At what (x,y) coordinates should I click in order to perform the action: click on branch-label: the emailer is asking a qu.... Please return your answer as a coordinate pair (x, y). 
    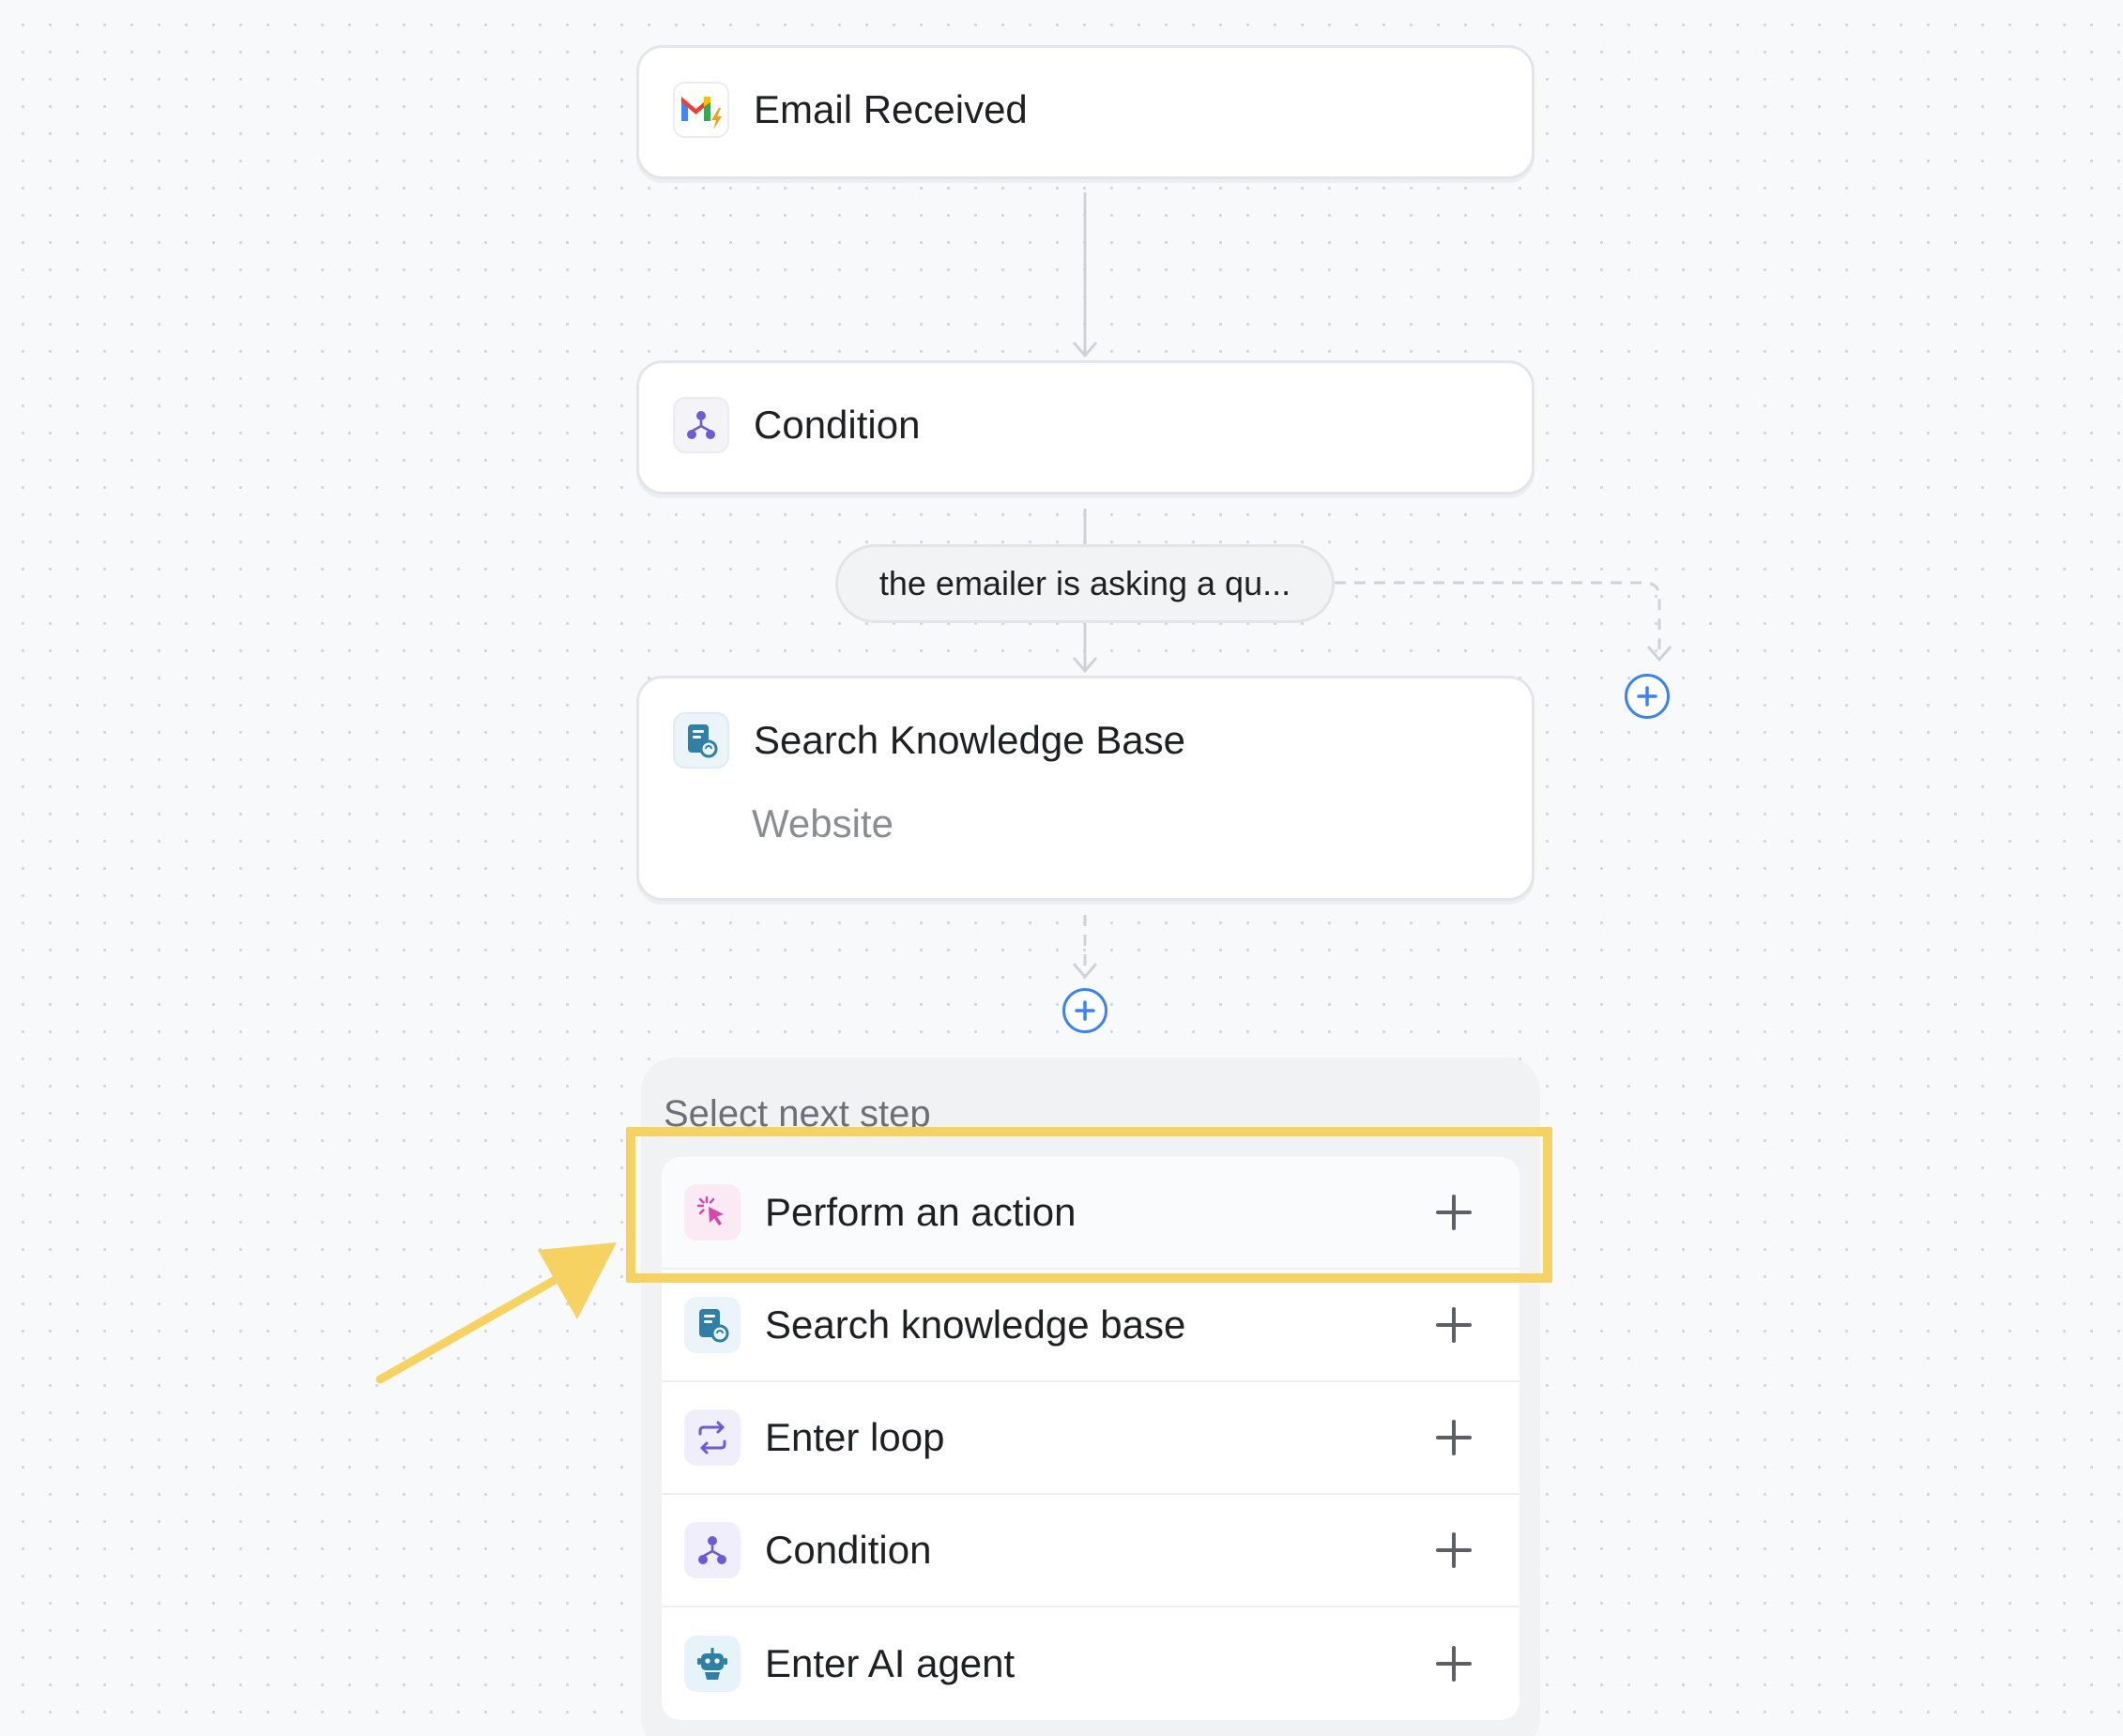
    Looking at the image, I should click on (1085, 583).